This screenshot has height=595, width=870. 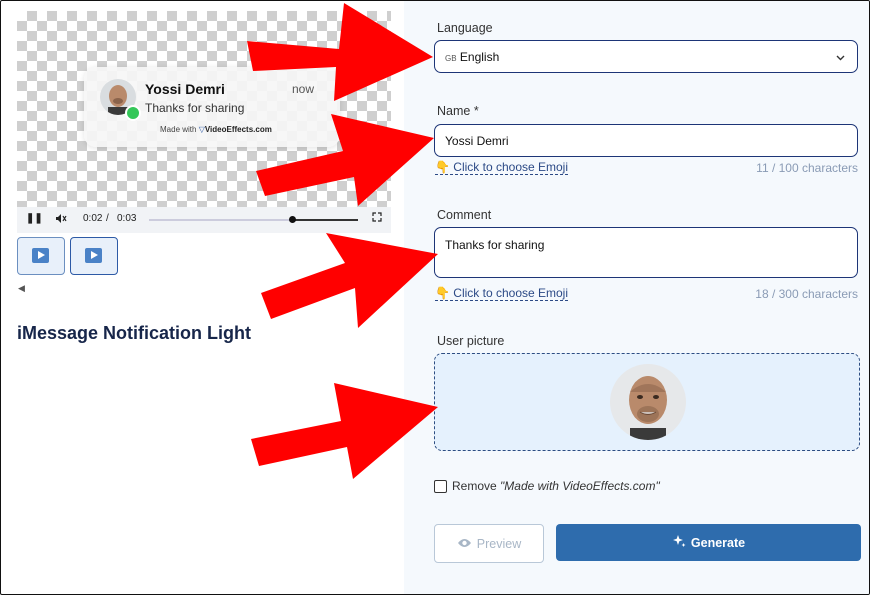 I want to click on annotation-arrow-name, so click(x=345, y=160).